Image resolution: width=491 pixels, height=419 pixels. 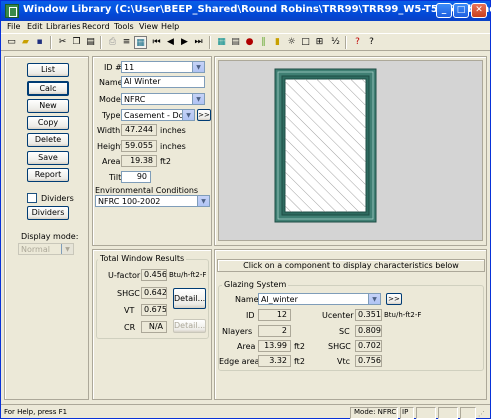 I want to click on glazing-details-button: >>, so click(x=394, y=299).